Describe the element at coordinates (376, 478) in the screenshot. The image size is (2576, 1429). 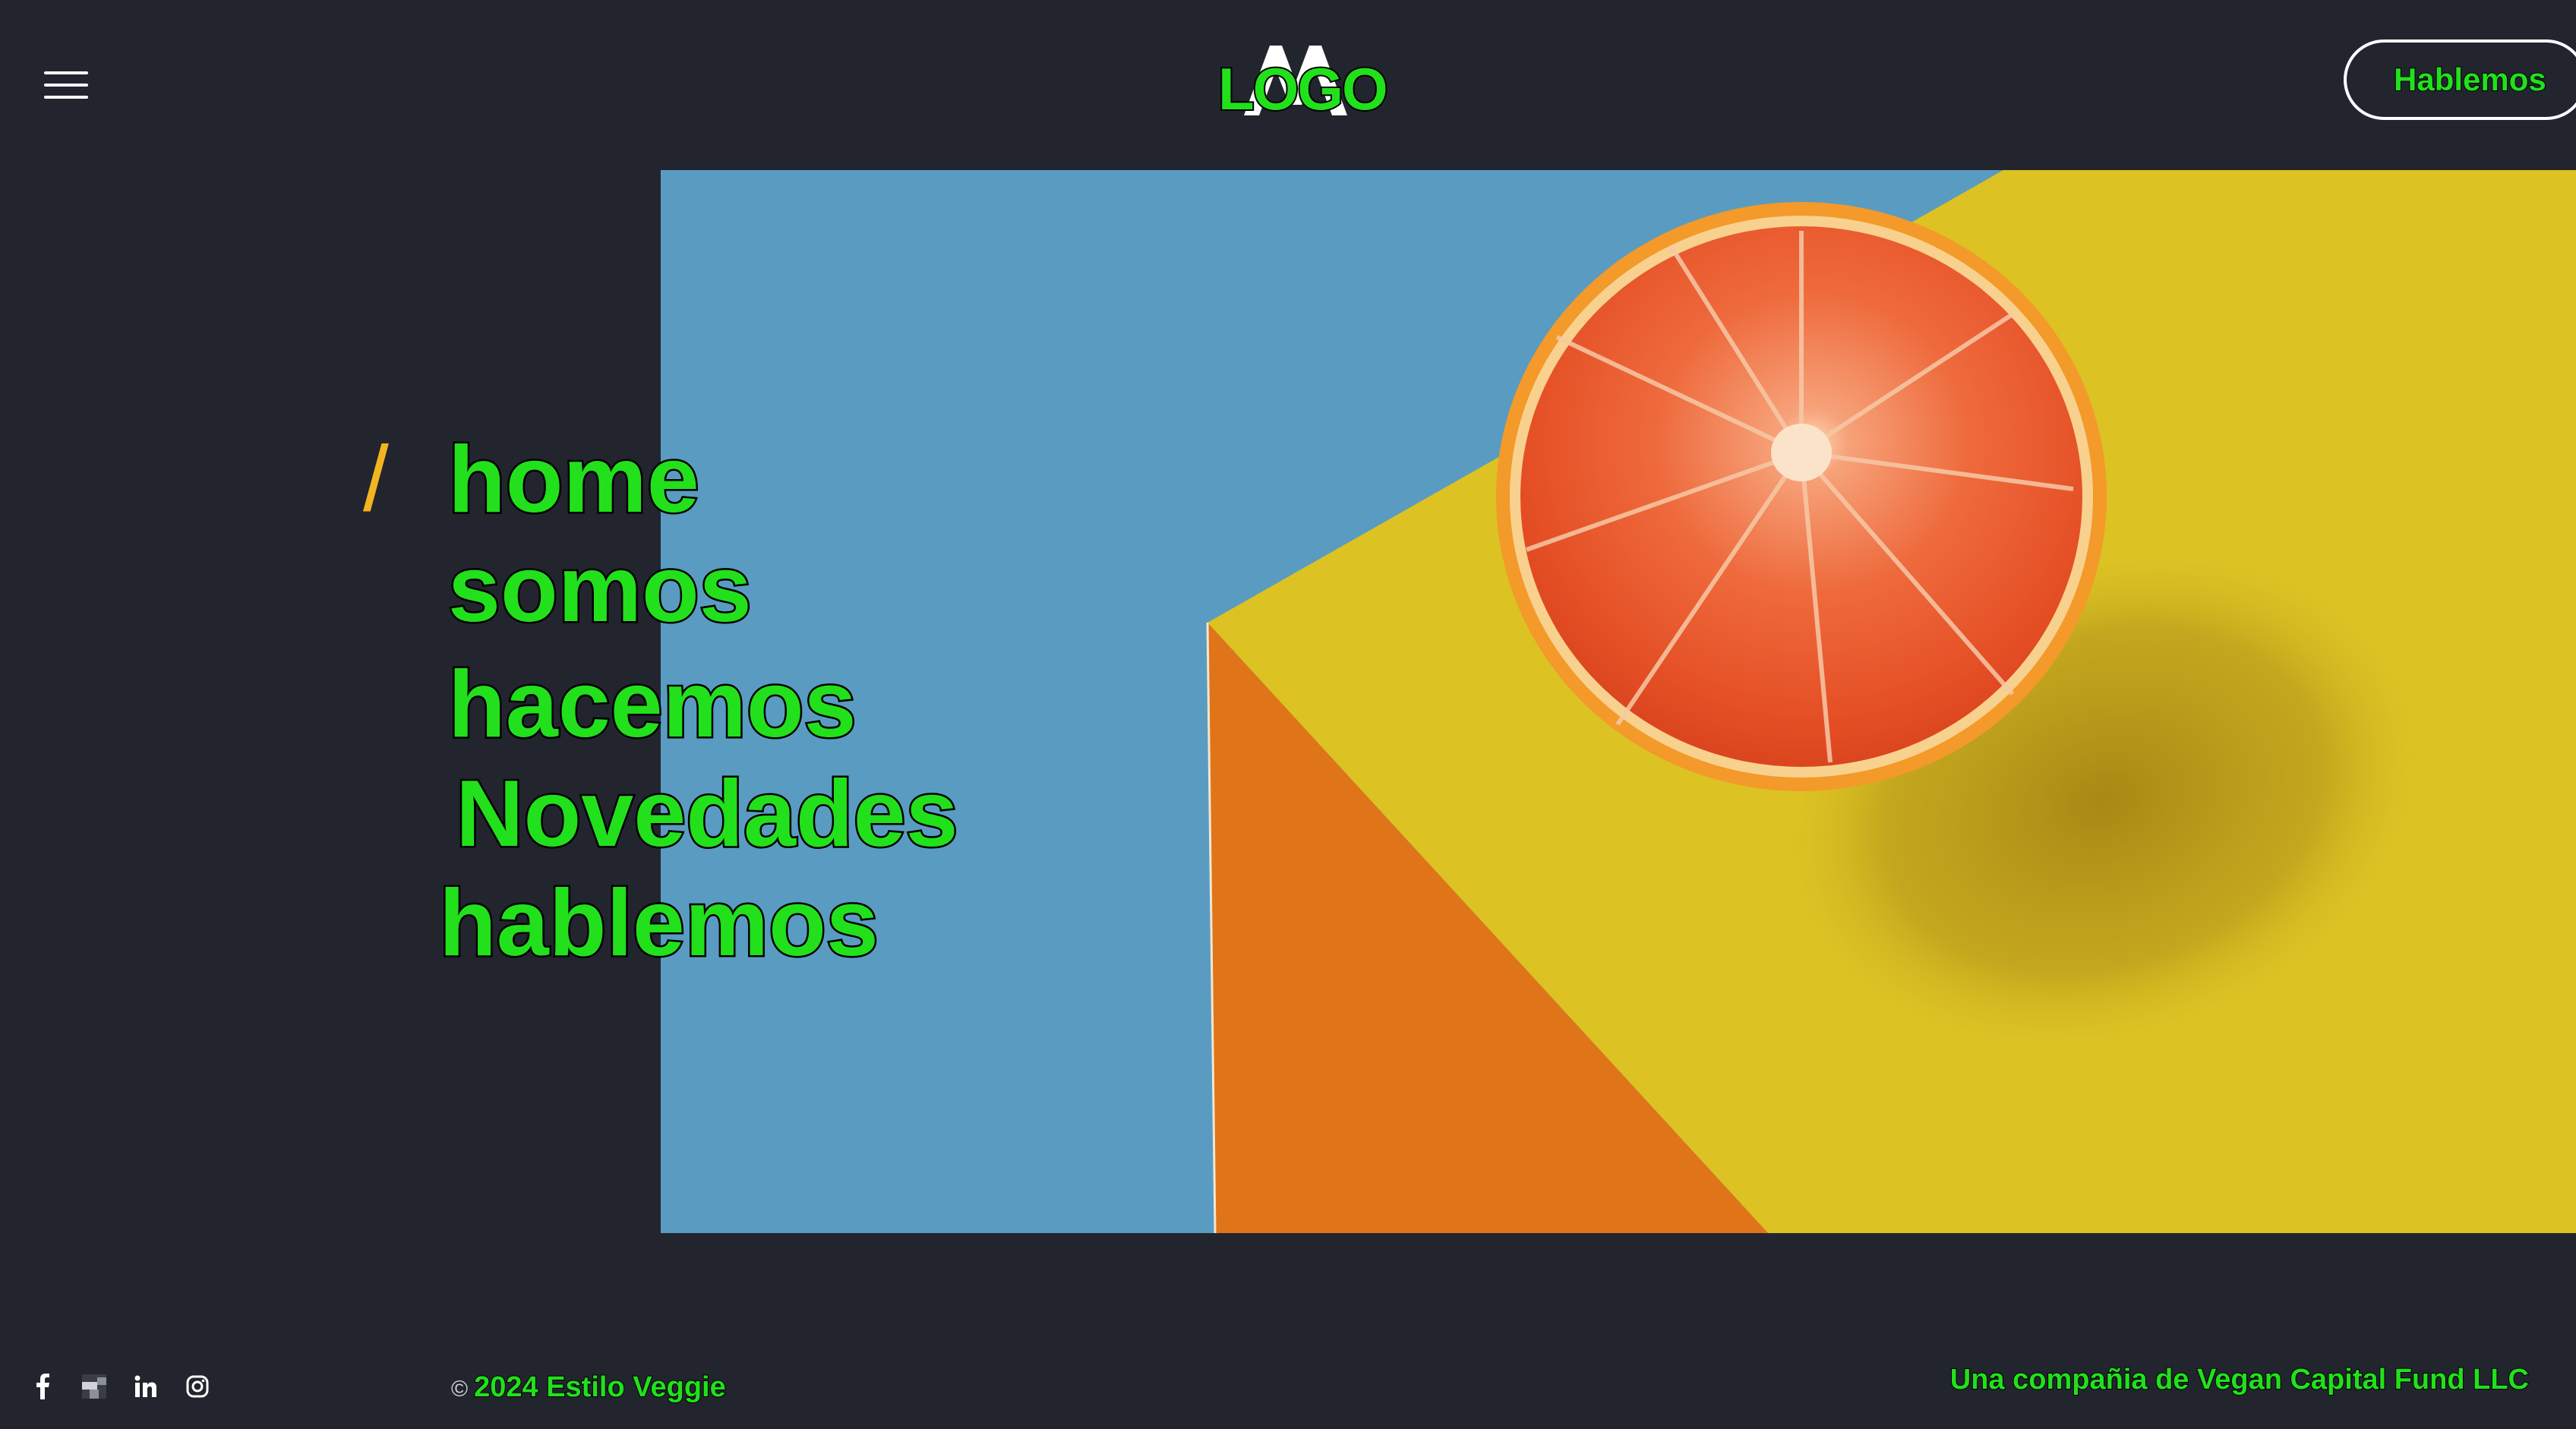
I see `nav-accent-slash: /` at that location.